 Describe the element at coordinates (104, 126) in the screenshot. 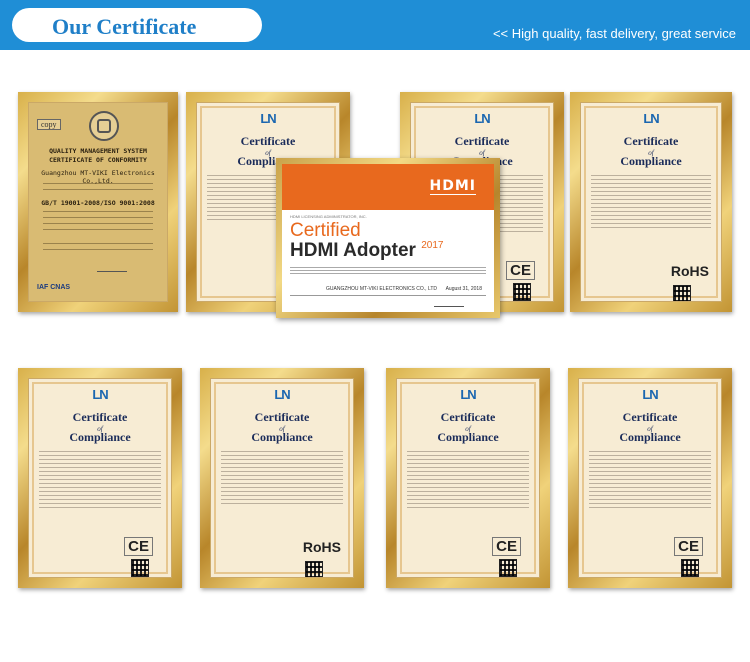

I see `certification-seal-icon` at that location.